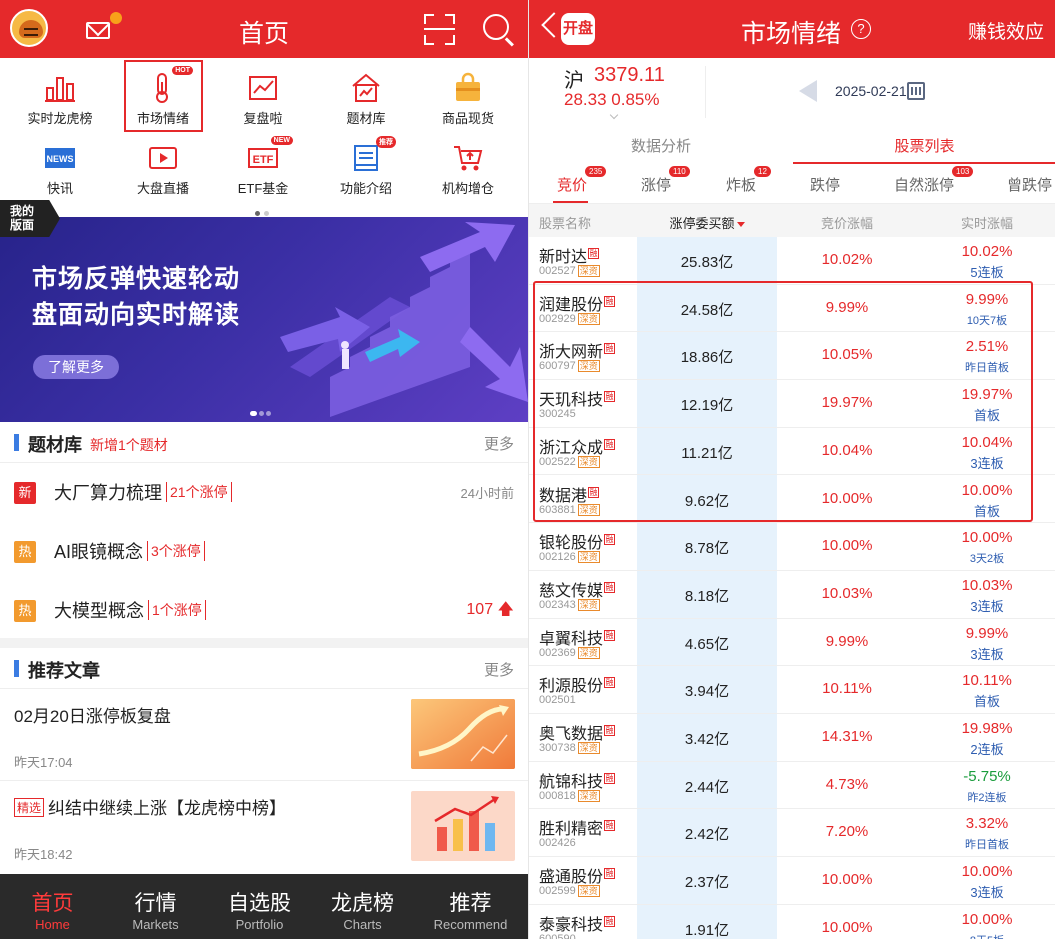 The image size is (1055, 939). What do you see at coordinates (264, 734) in the screenshot?
I see `article-item: 02月20日涨停板复盘 昨天17:04` at bounding box center [264, 734].